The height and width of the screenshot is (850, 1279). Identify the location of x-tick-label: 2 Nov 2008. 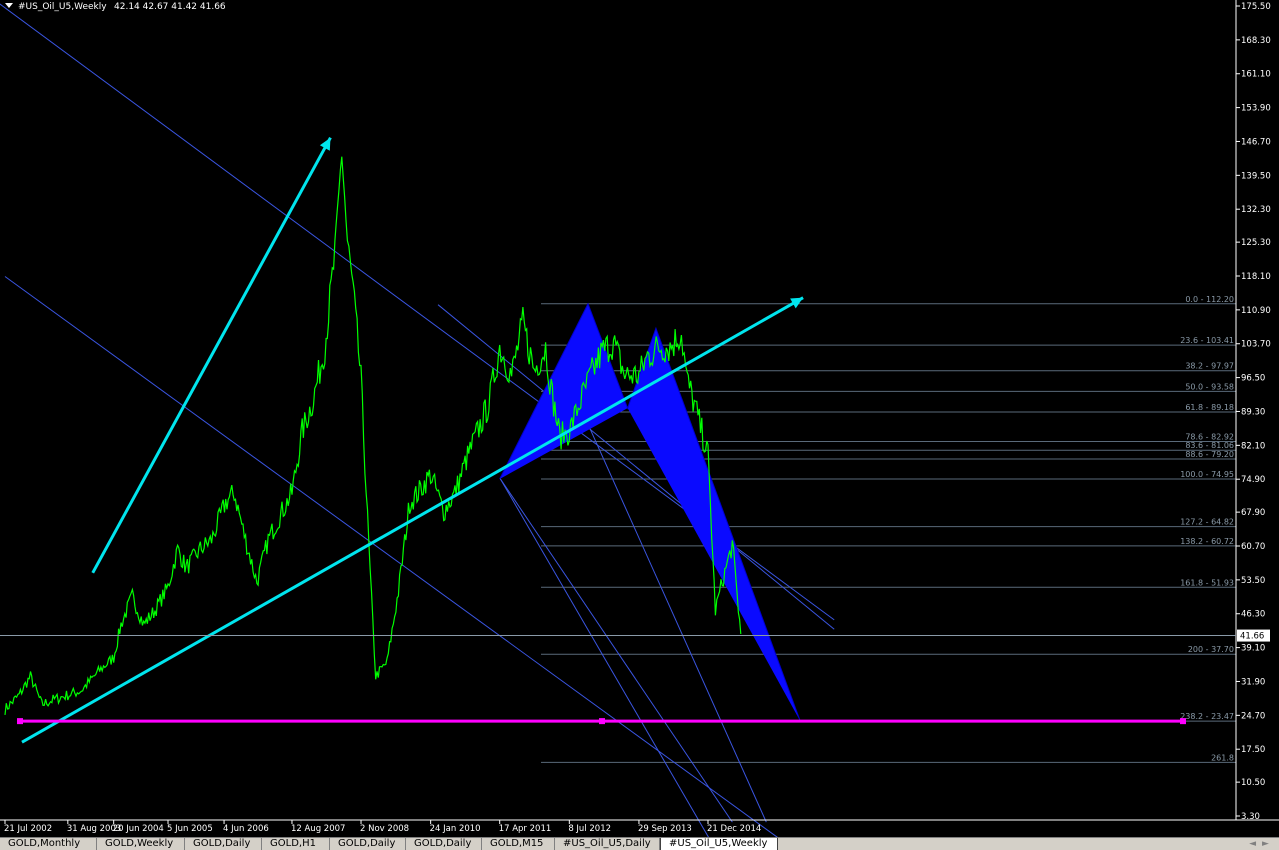
(384, 829).